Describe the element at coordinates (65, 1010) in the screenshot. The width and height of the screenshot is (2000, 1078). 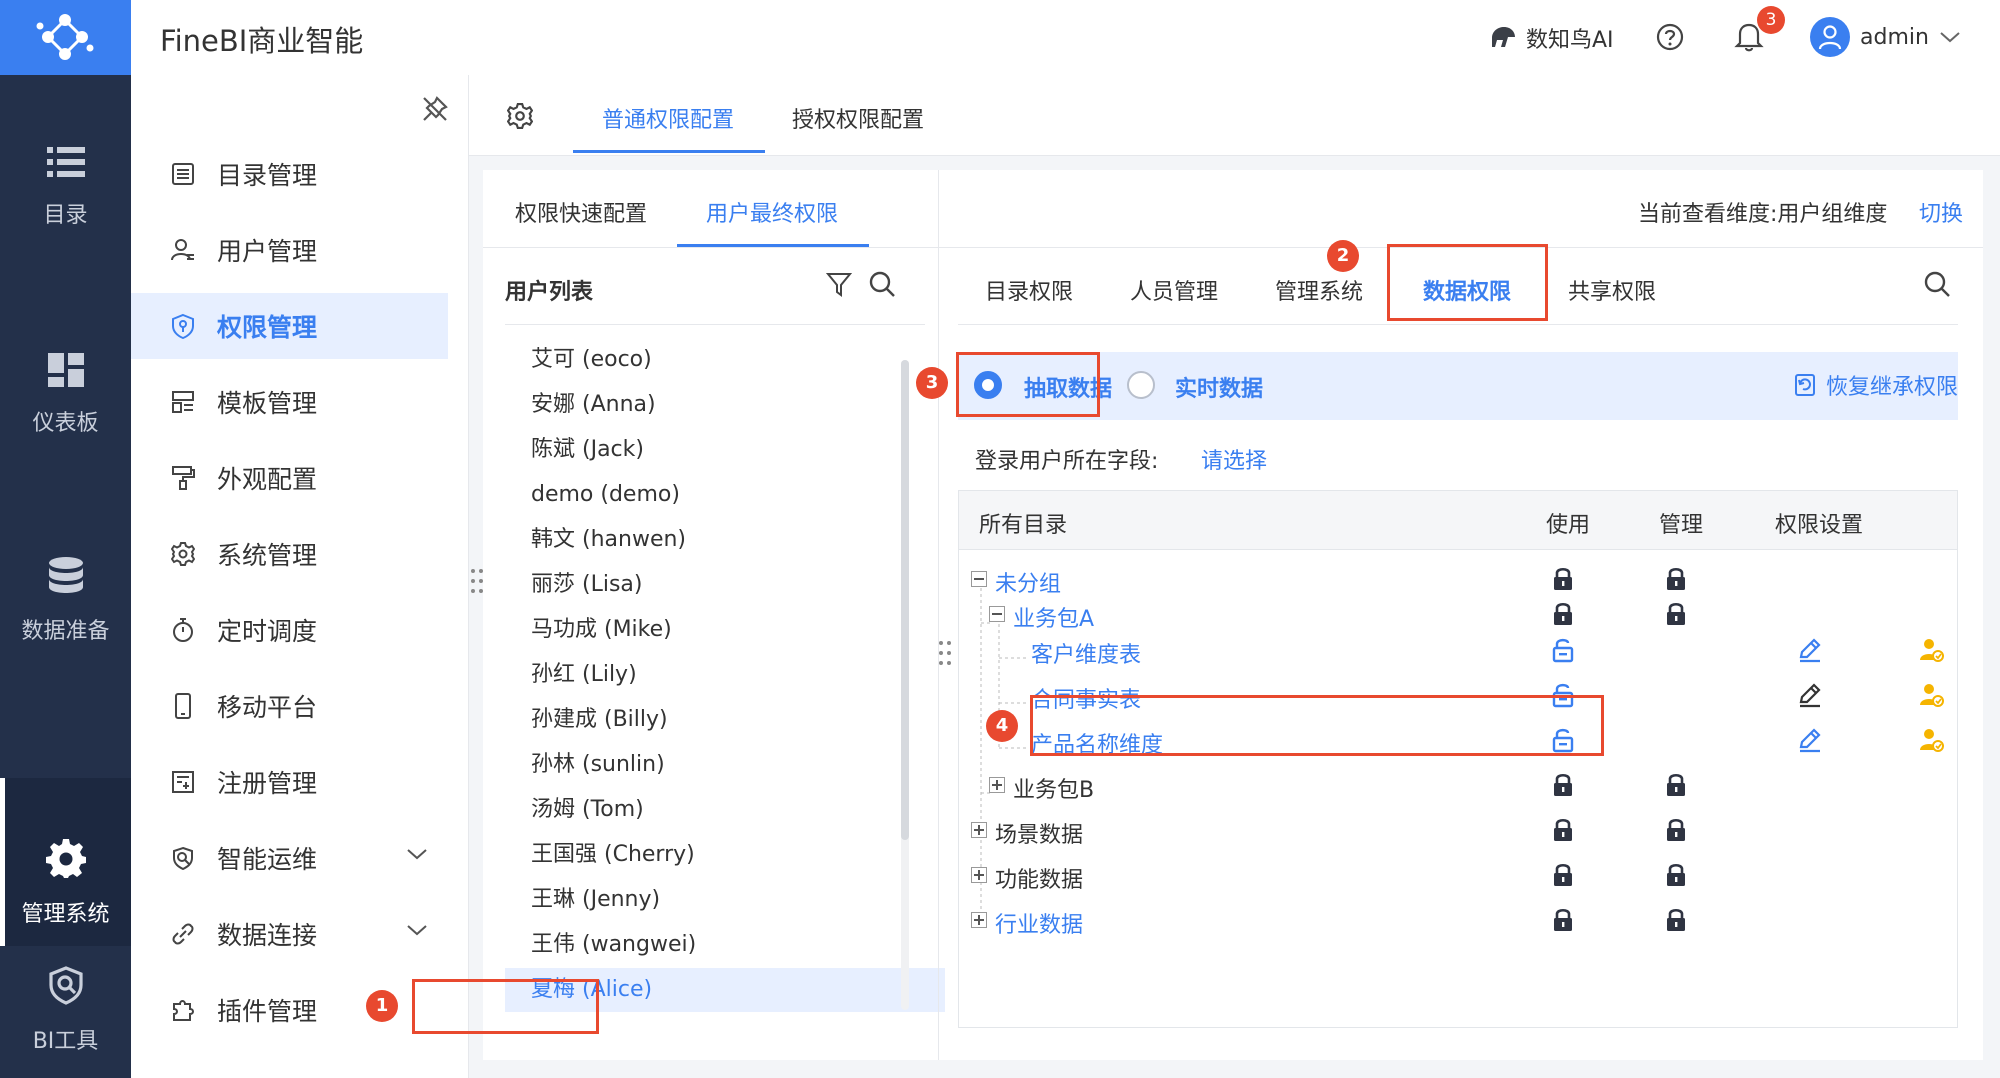
I see `rail-item-bi-tools: BI工具` at that location.